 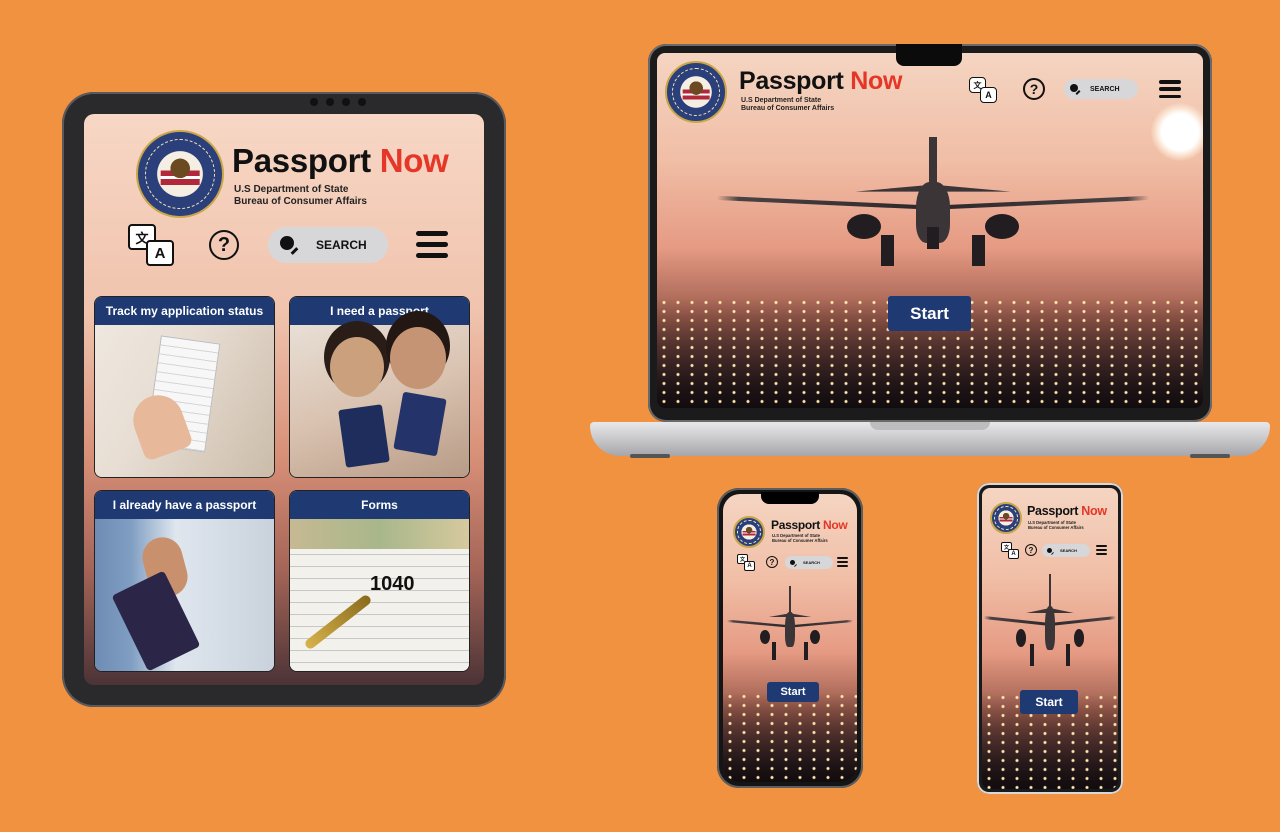 I want to click on card-image-family-passports, so click(x=379, y=401).